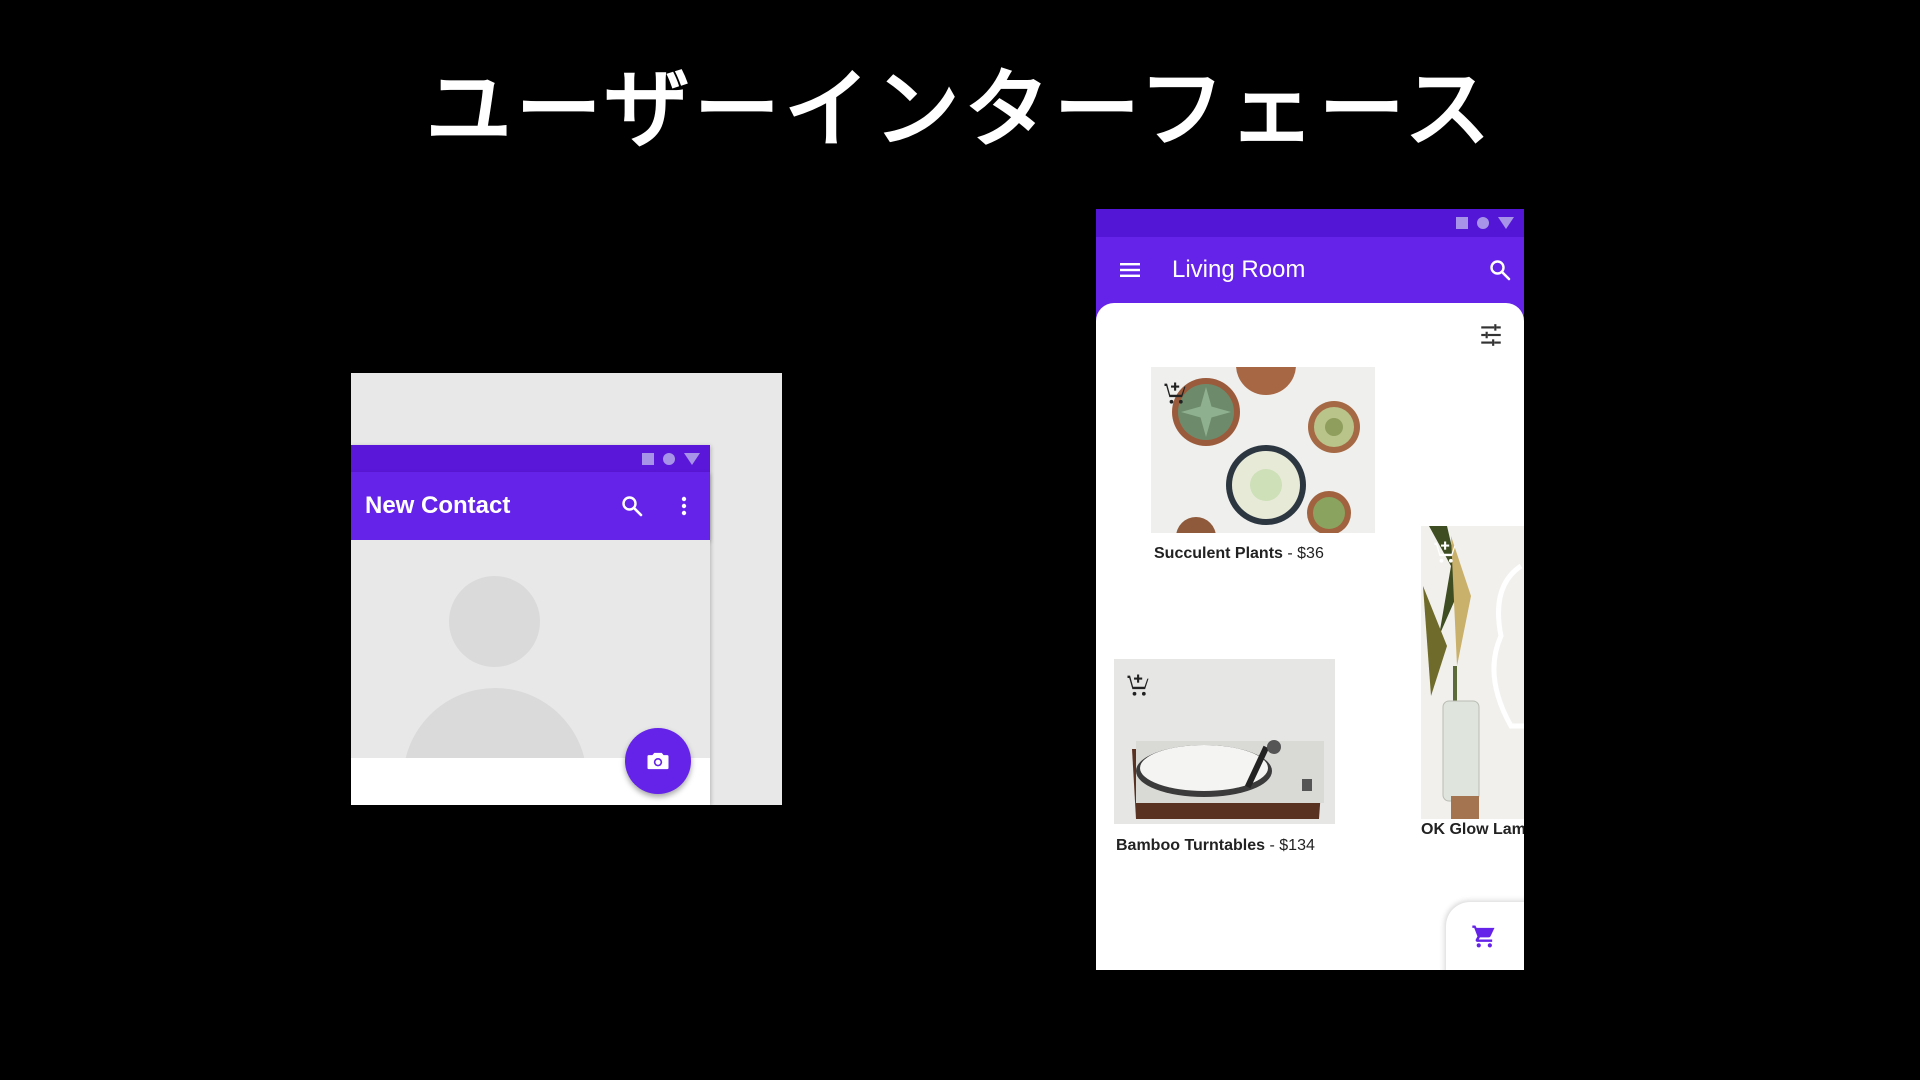 This screenshot has height=1080, width=1920. What do you see at coordinates (684, 506) in the screenshot?
I see `more-vert-icon` at bounding box center [684, 506].